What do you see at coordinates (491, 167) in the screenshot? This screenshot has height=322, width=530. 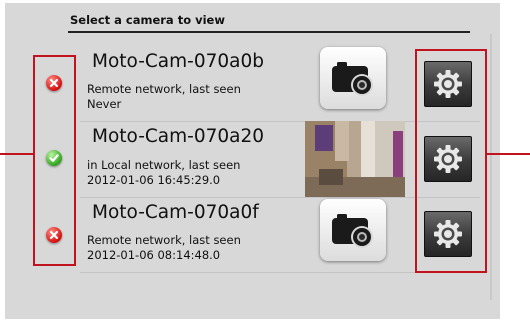 I see `scrollbar` at bounding box center [491, 167].